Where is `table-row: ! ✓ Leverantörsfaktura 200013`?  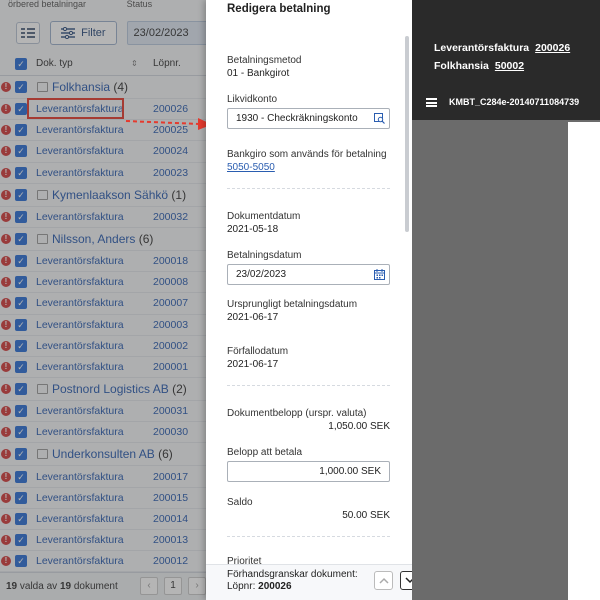
table-row: ! ✓ Leverantörsfaktura 200013 is located at coordinates (105, 541).